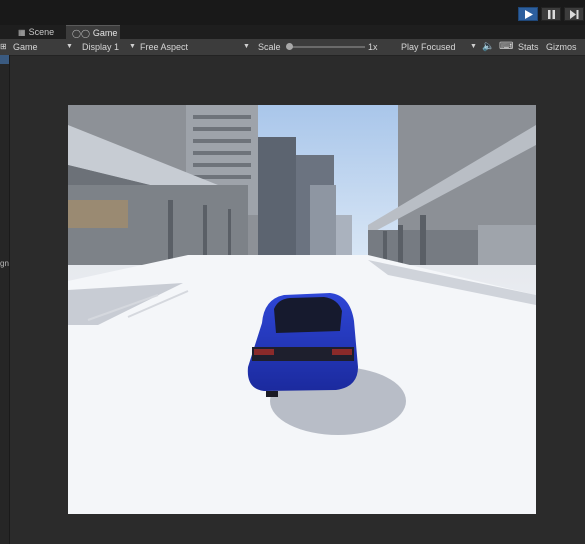 The image size is (585, 544). Describe the element at coordinates (528, 47) in the screenshot. I see `stats-button: Stats` at that location.